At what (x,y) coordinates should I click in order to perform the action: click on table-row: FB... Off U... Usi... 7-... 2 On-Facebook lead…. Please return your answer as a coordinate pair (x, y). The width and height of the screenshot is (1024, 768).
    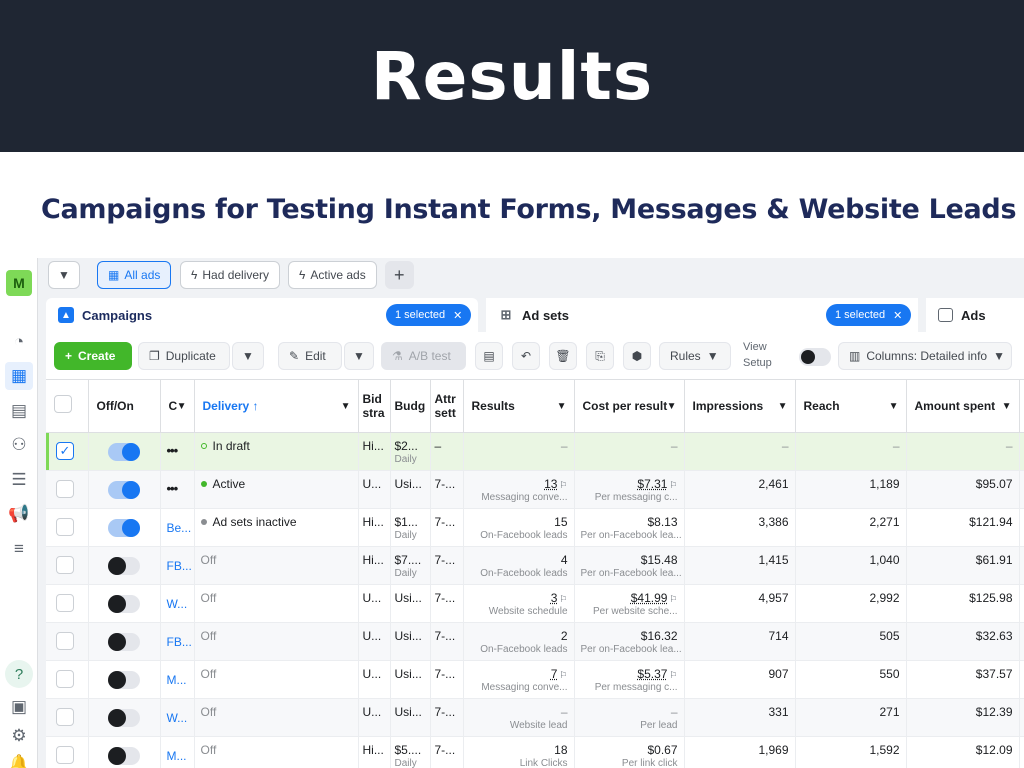
    Looking at the image, I should click on (535, 641).